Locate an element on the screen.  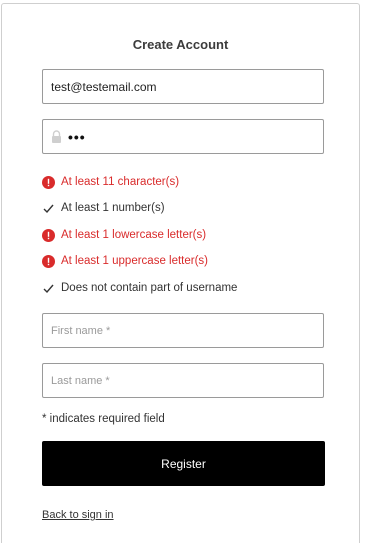
first-name-field: First name * is located at coordinates (183, 330).